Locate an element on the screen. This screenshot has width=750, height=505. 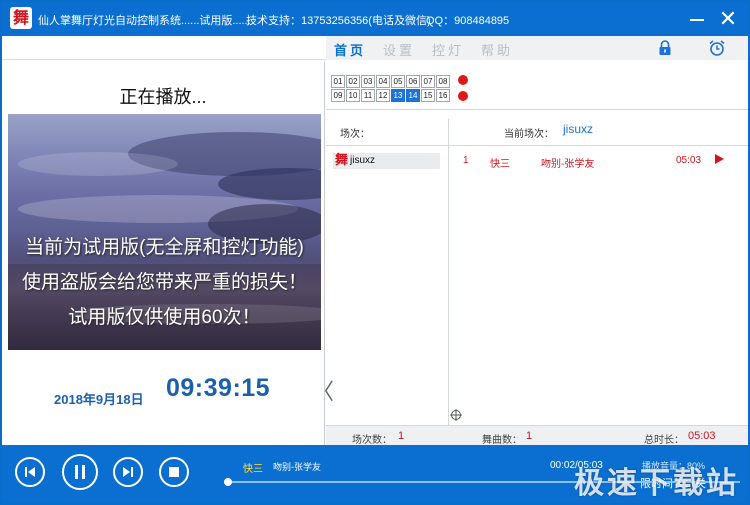
lock-icon is located at coordinates (665, 48).